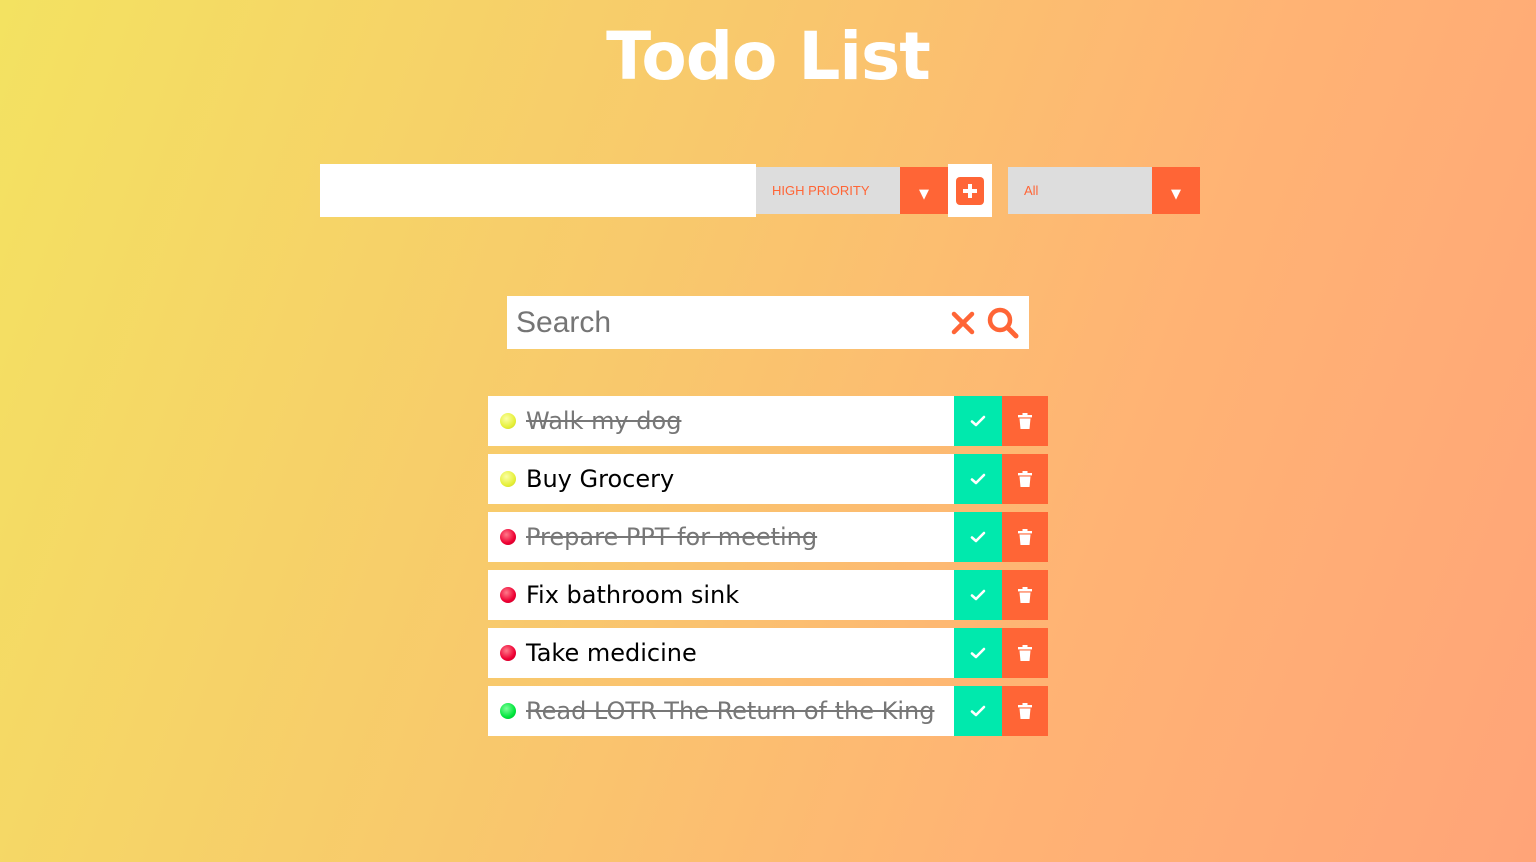  I want to click on todo-item-text: Prepare PPT for meeting, so click(672, 537).